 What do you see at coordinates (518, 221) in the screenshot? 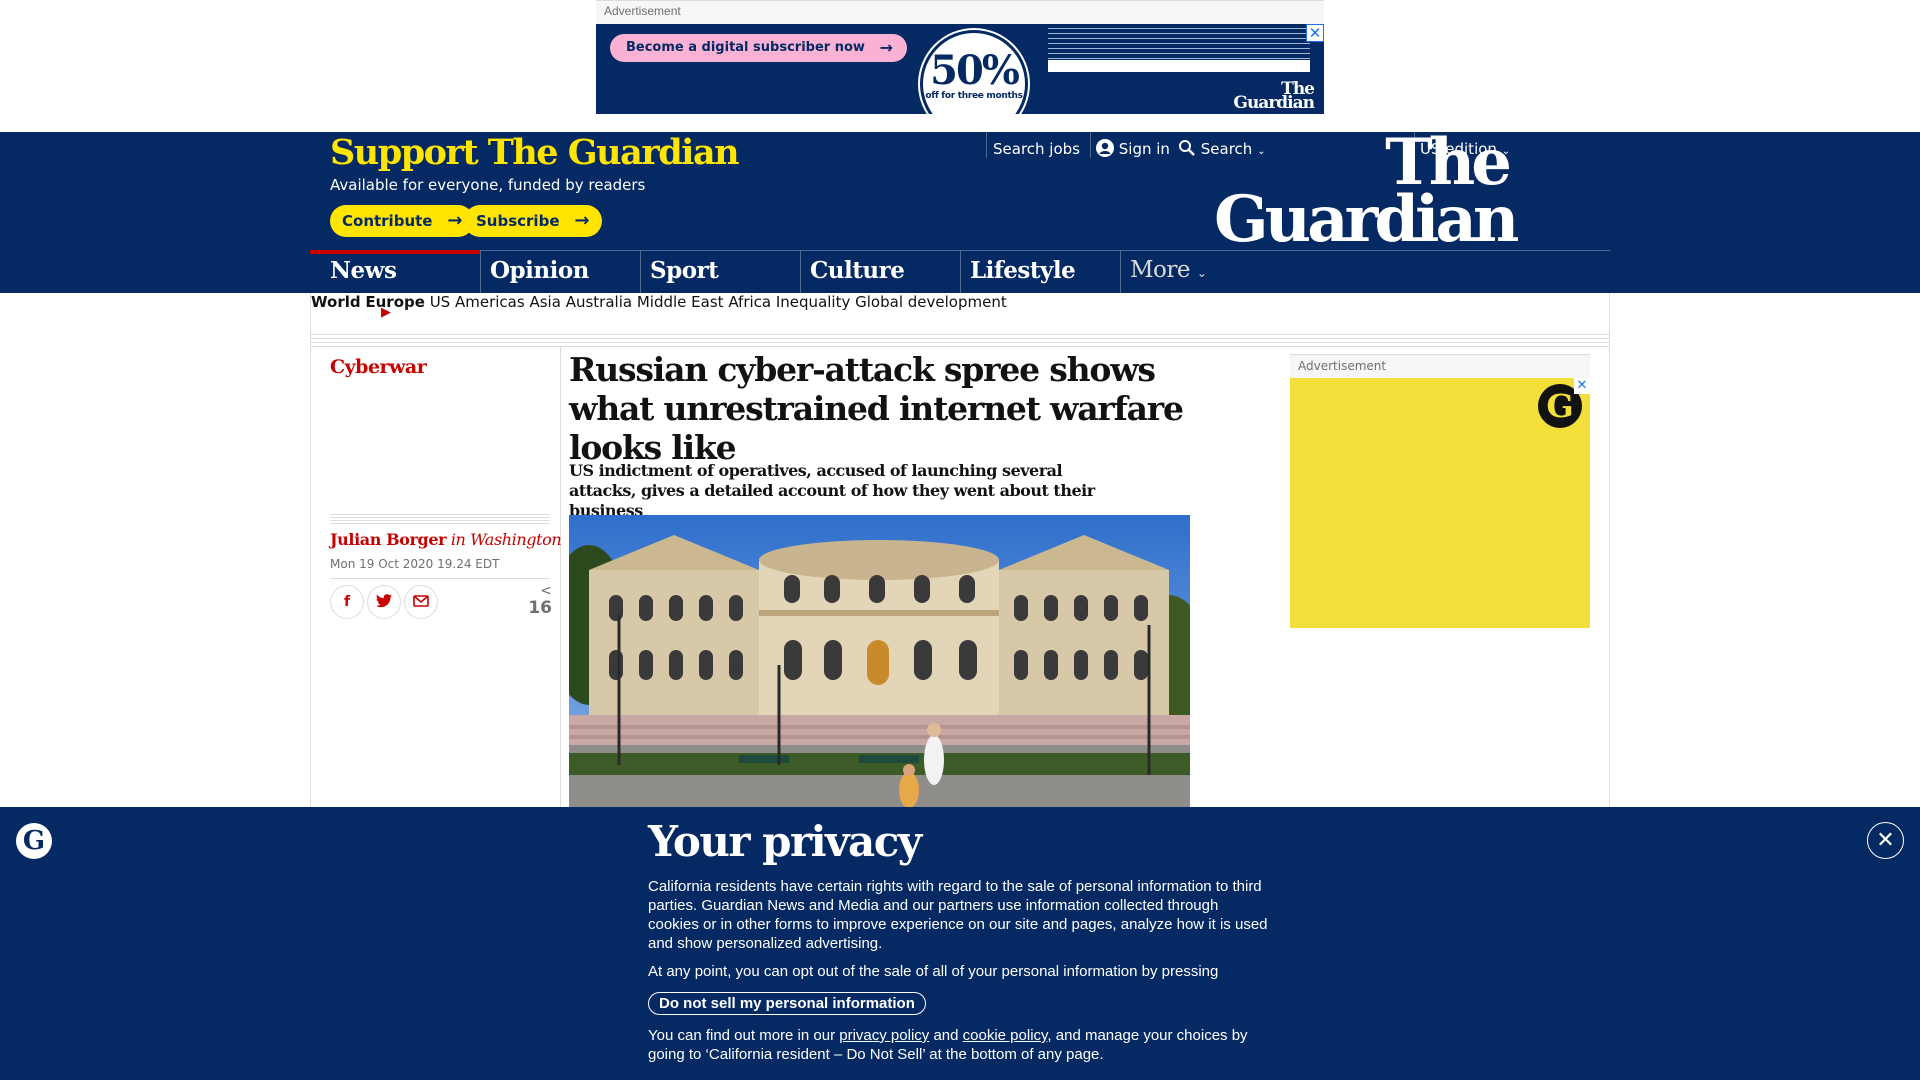
I see `subscribe-label: Subscribe` at bounding box center [518, 221].